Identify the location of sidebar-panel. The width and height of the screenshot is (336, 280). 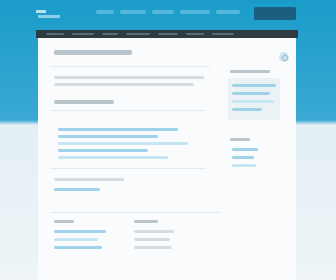
(254, 99).